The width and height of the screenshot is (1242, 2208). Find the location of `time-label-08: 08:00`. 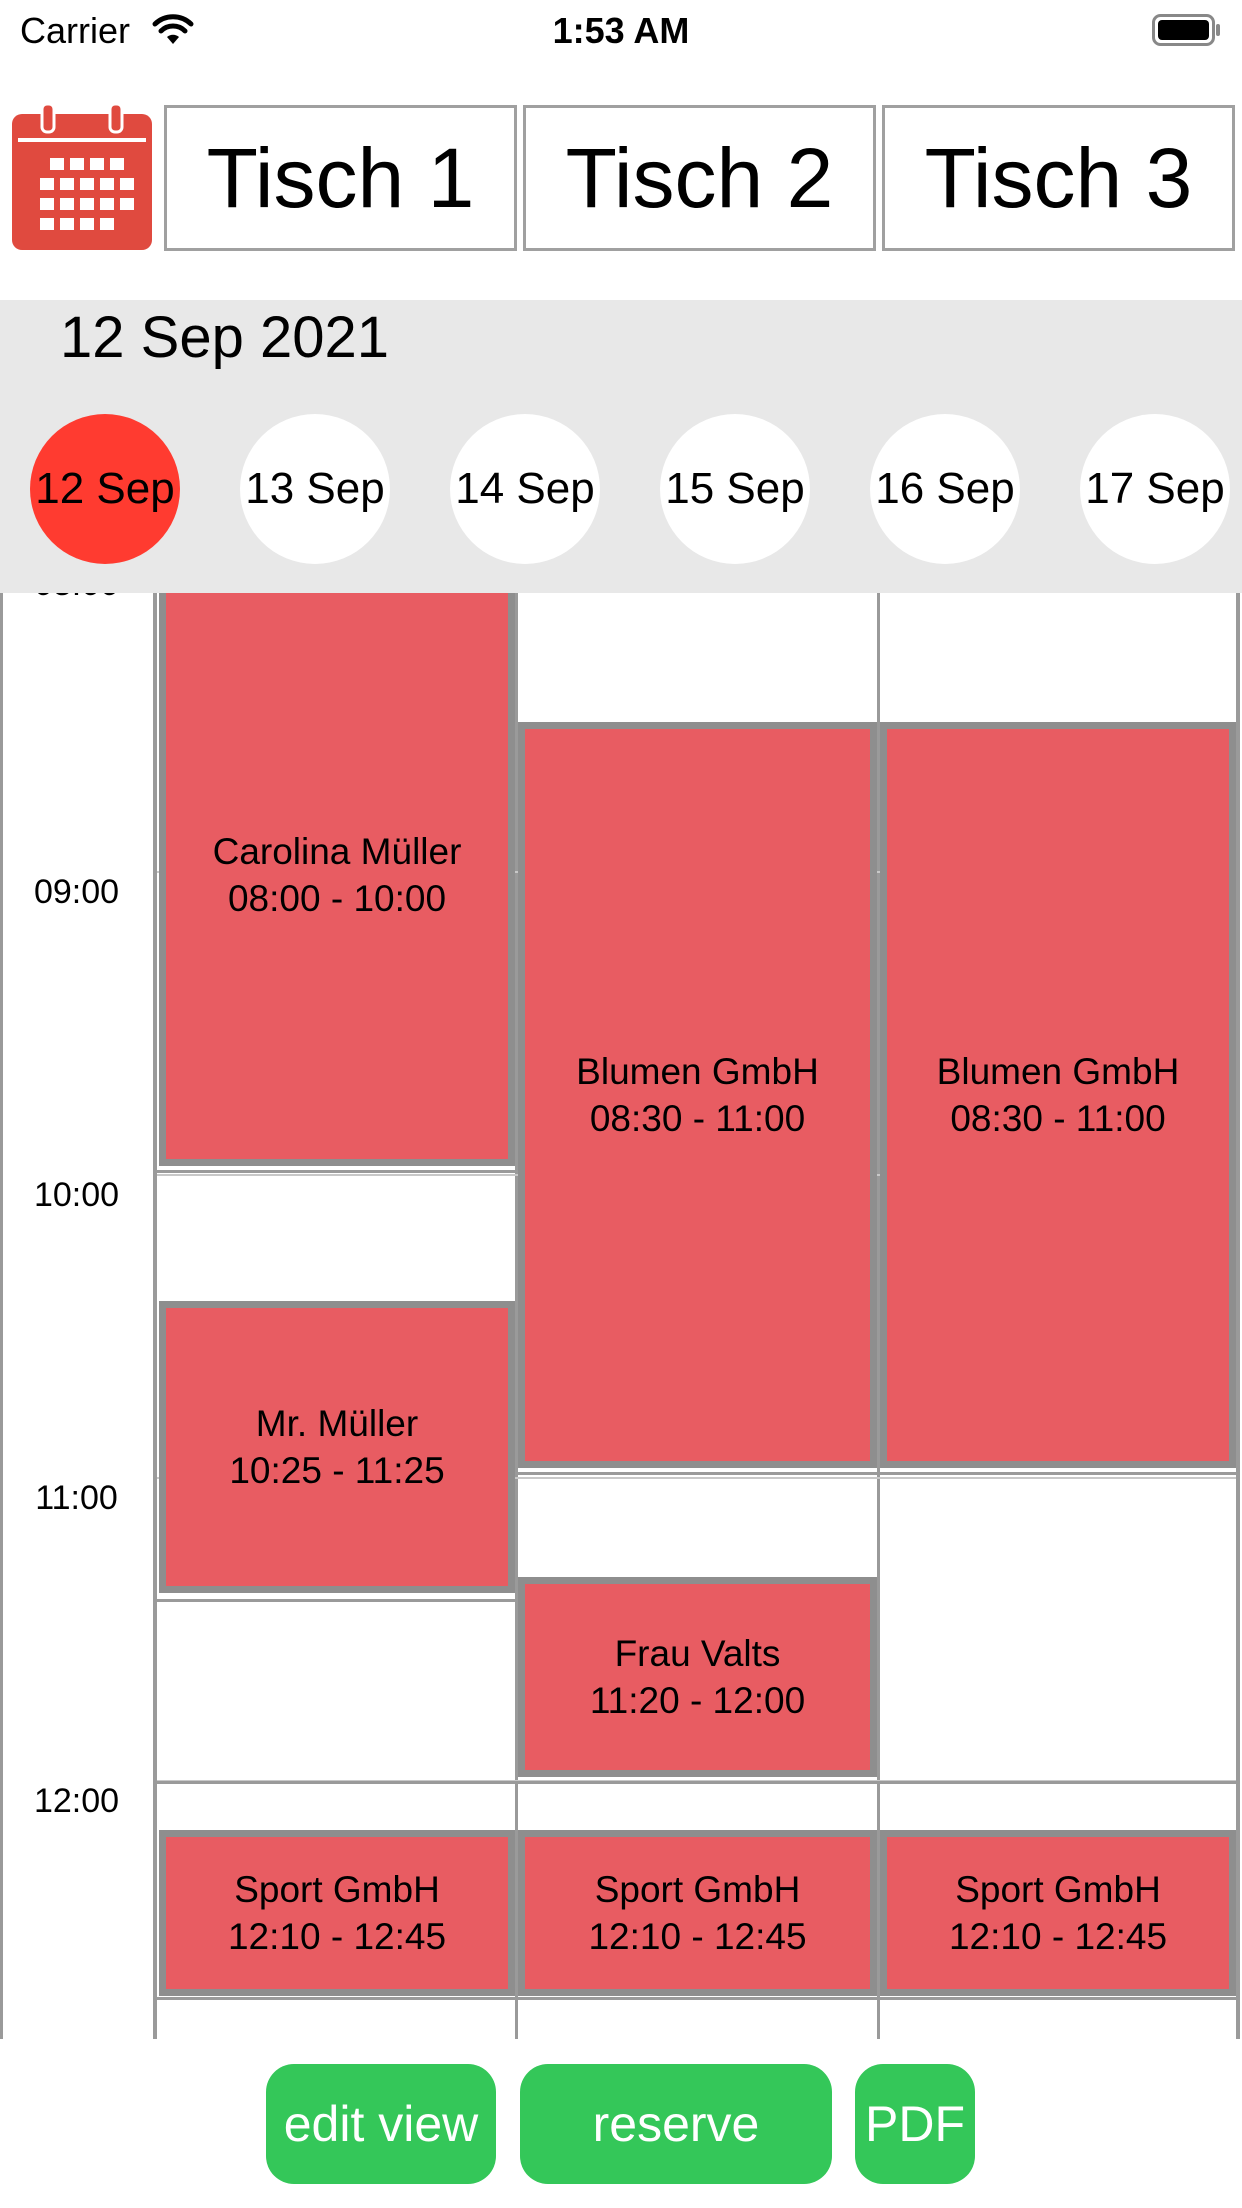

time-label-08: 08:00 is located at coordinates (76, 598).